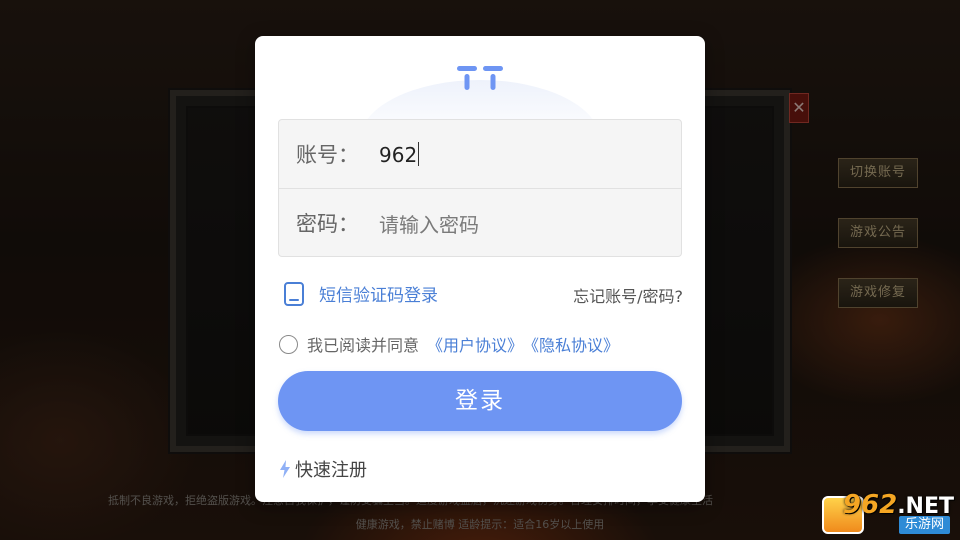 Image resolution: width=960 pixels, height=540 pixels. What do you see at coordinates (331, 469) in the screenshot?
I see `quick-register-label: 快速注册` at bounding box center [331, 469].